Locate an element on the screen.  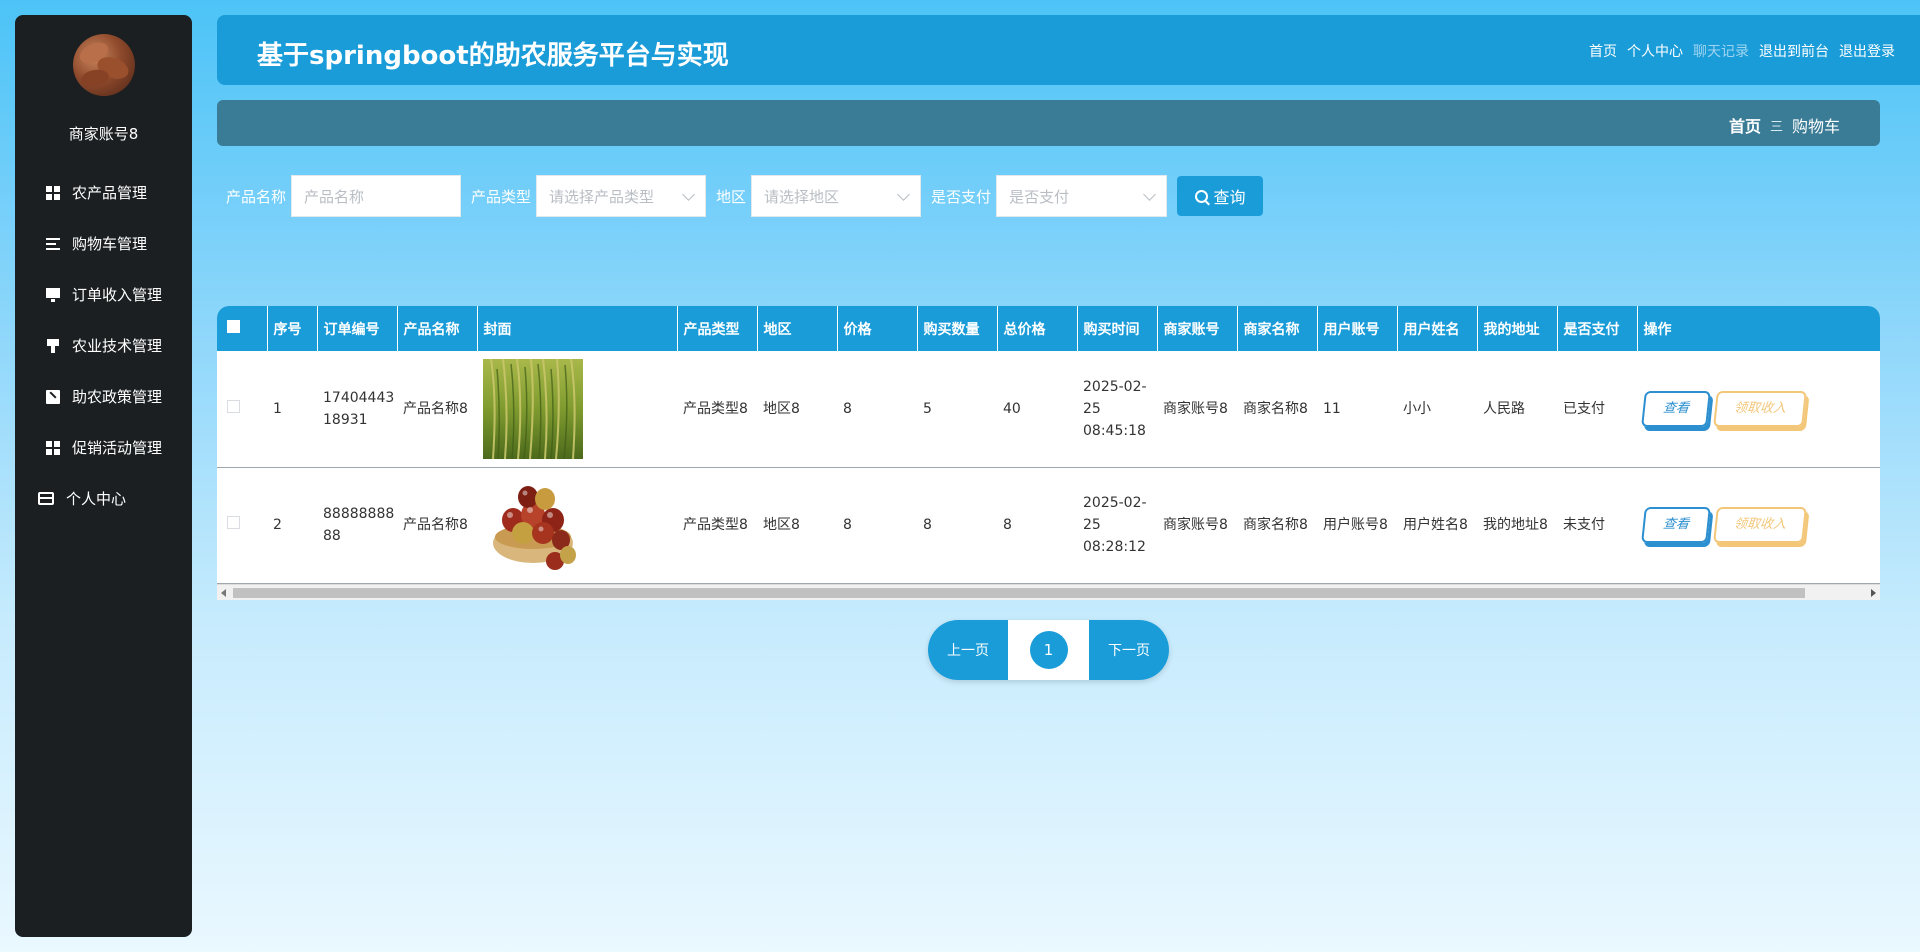
column-header: 产品类型 is located at coordinates (717, 328).